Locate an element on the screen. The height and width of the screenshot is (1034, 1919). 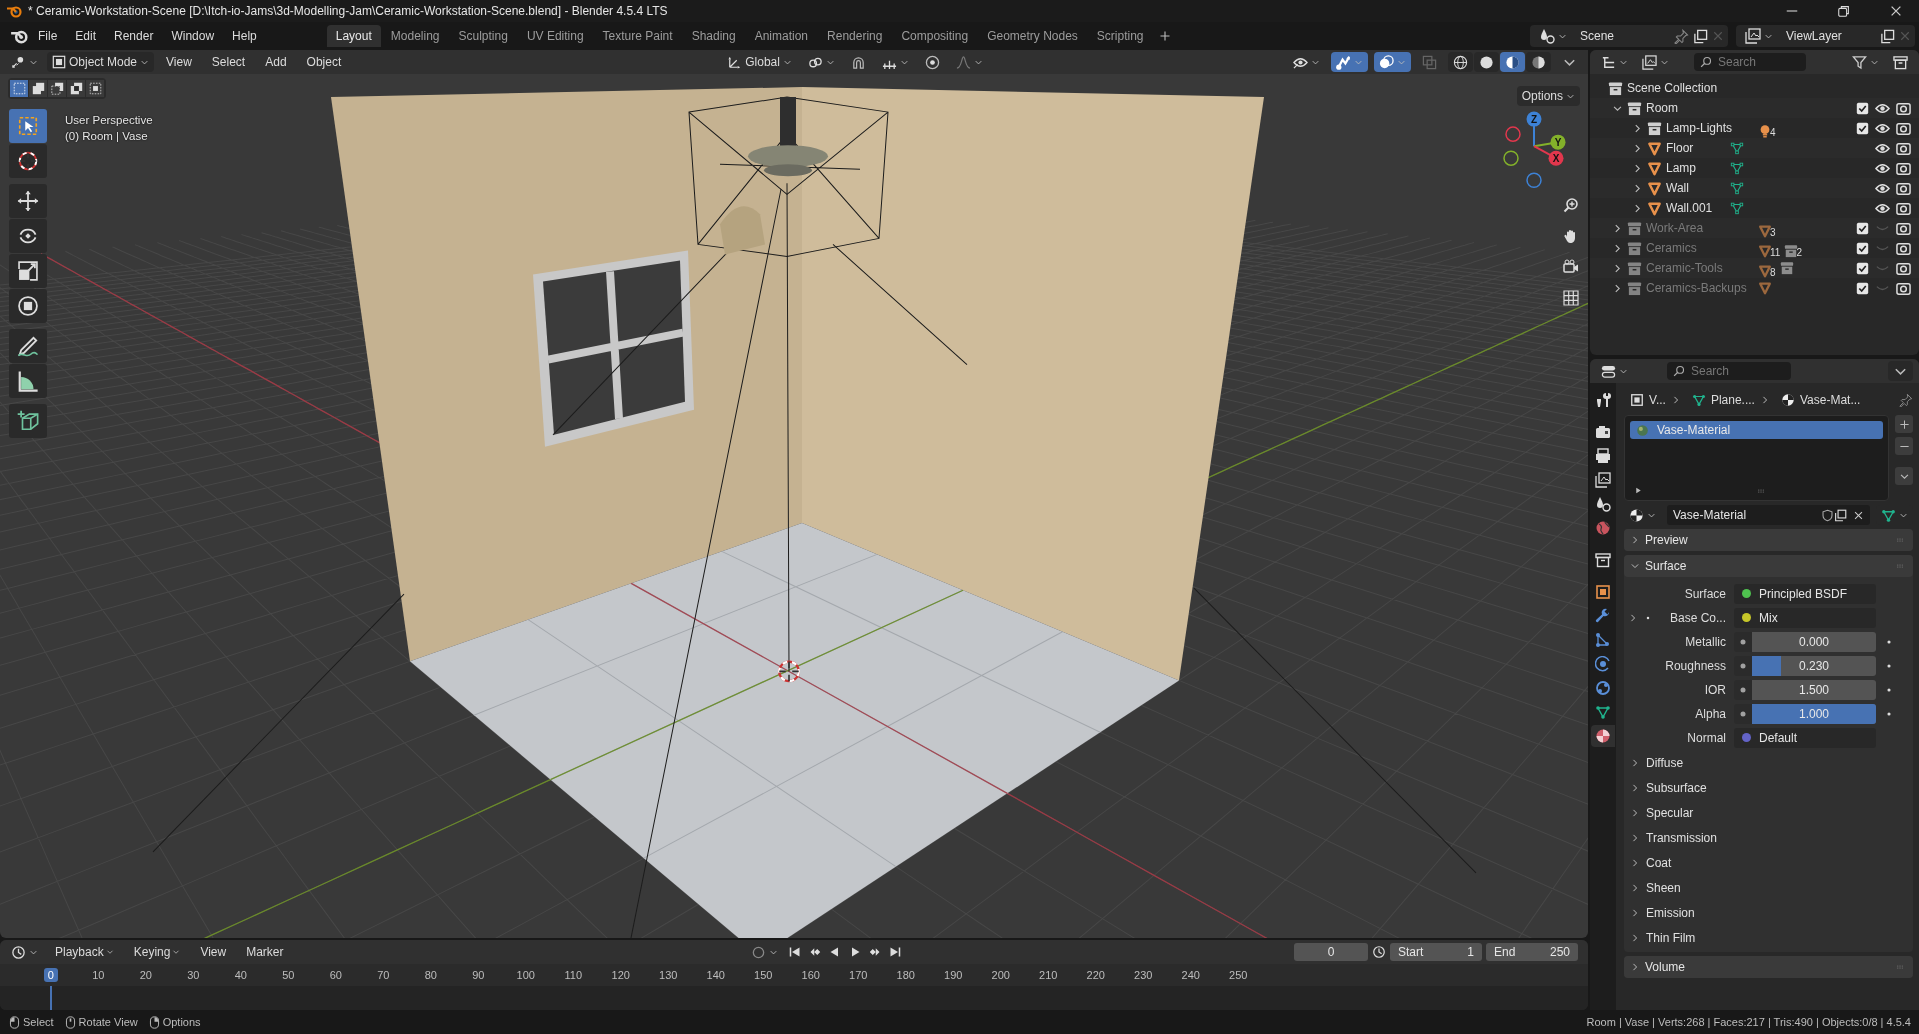
panel-header: Volume is located at coordinates (1768, 967).